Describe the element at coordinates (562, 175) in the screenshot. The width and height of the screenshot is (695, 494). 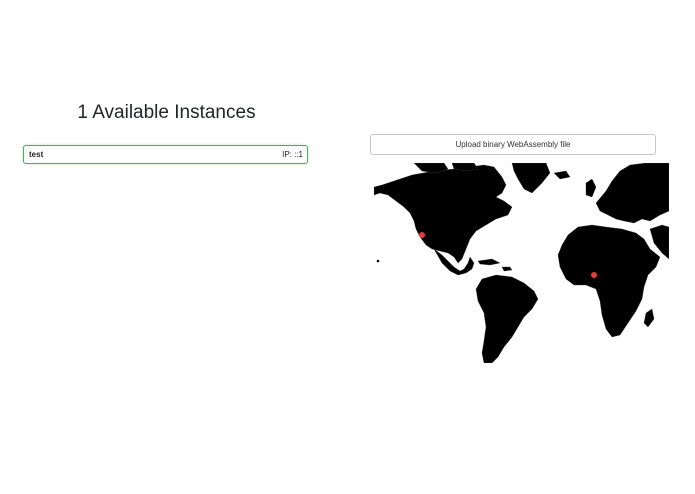
I see `iceland` at that location.